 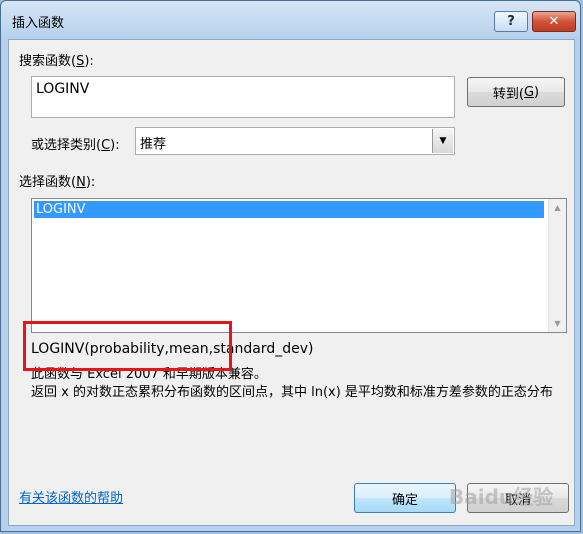 I want to click on goto-button: 转到(G), so click(x=516, y=92).